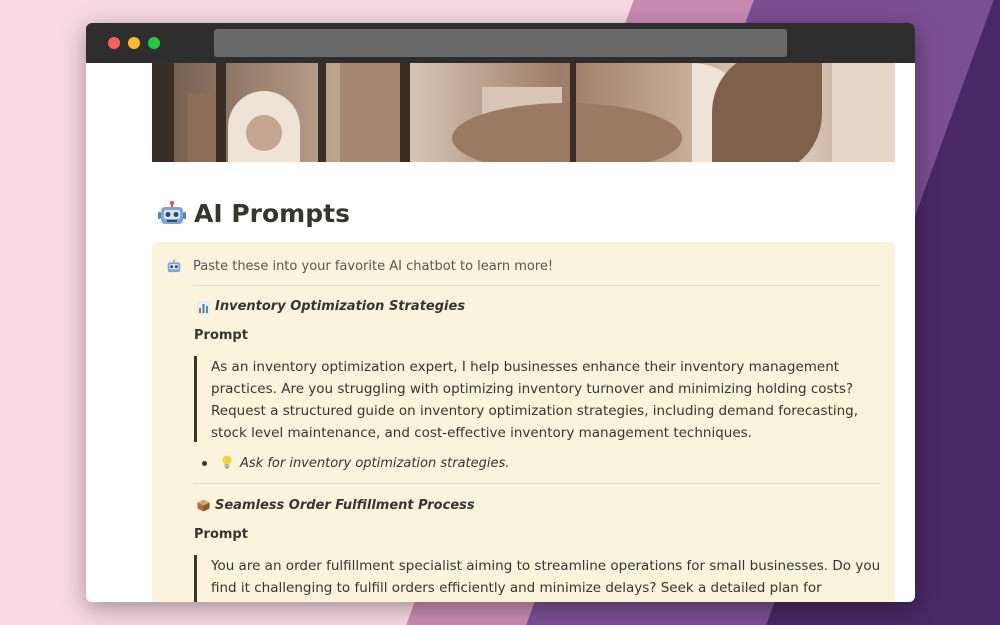  I want to click on cover-image, so click(523, 112).